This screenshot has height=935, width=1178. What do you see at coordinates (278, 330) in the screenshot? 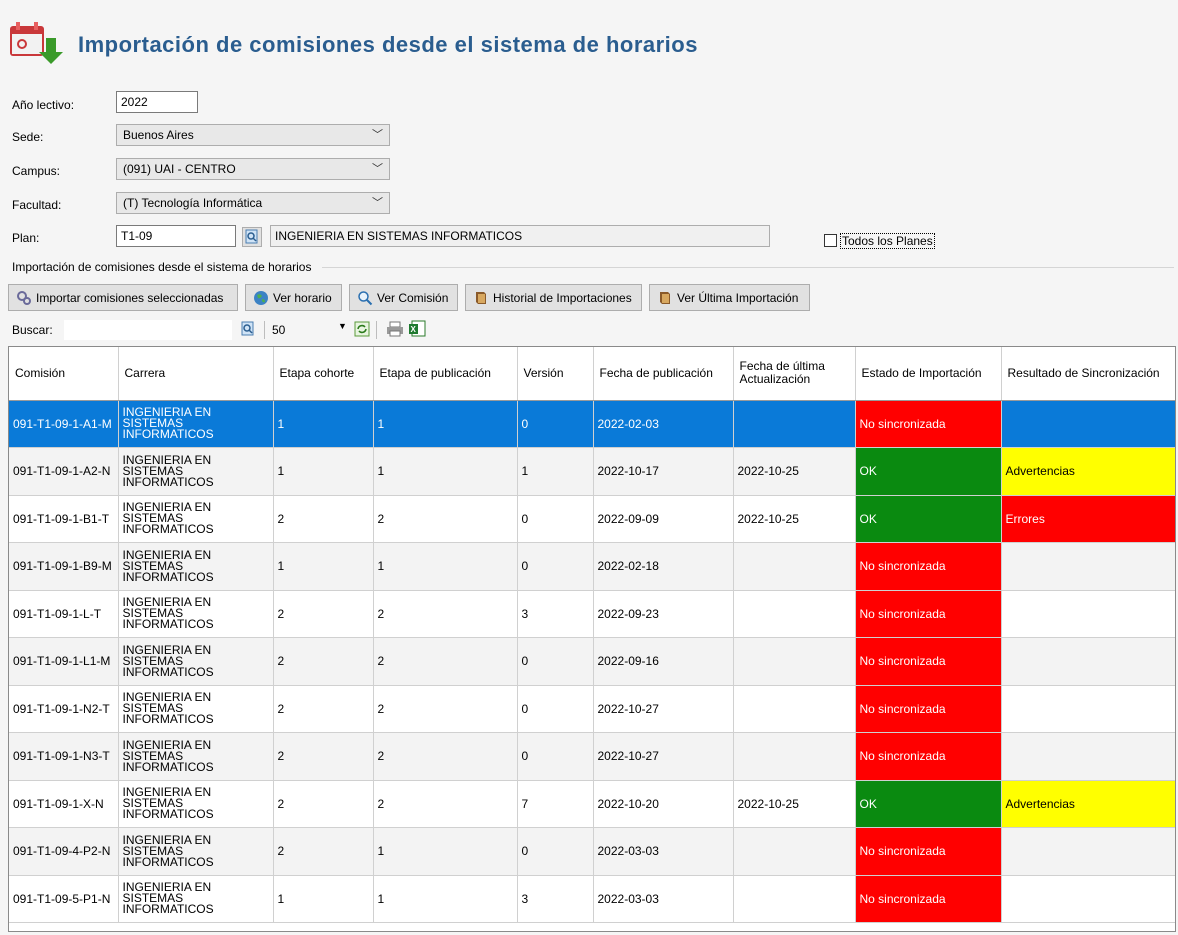
I see `page-size-select: 50` at bounding box center [278, 330].